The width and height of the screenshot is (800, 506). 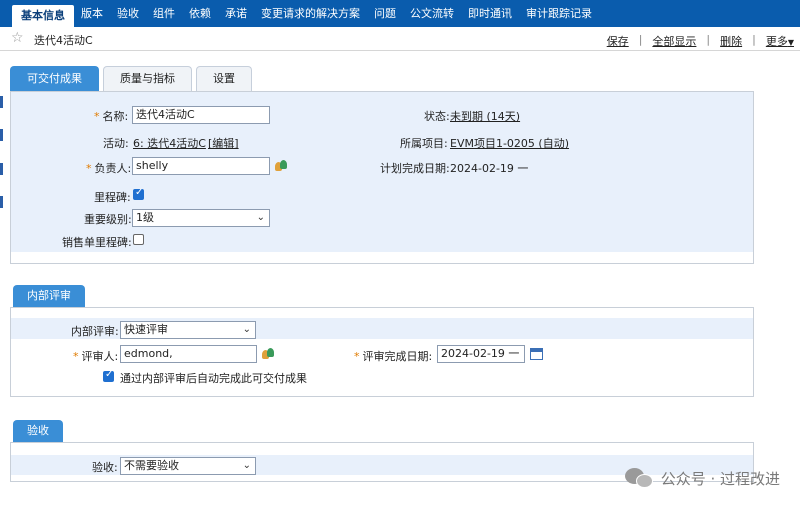 I want to click on nav-tab-commitments: 承诺, so click(x=236, y=13).